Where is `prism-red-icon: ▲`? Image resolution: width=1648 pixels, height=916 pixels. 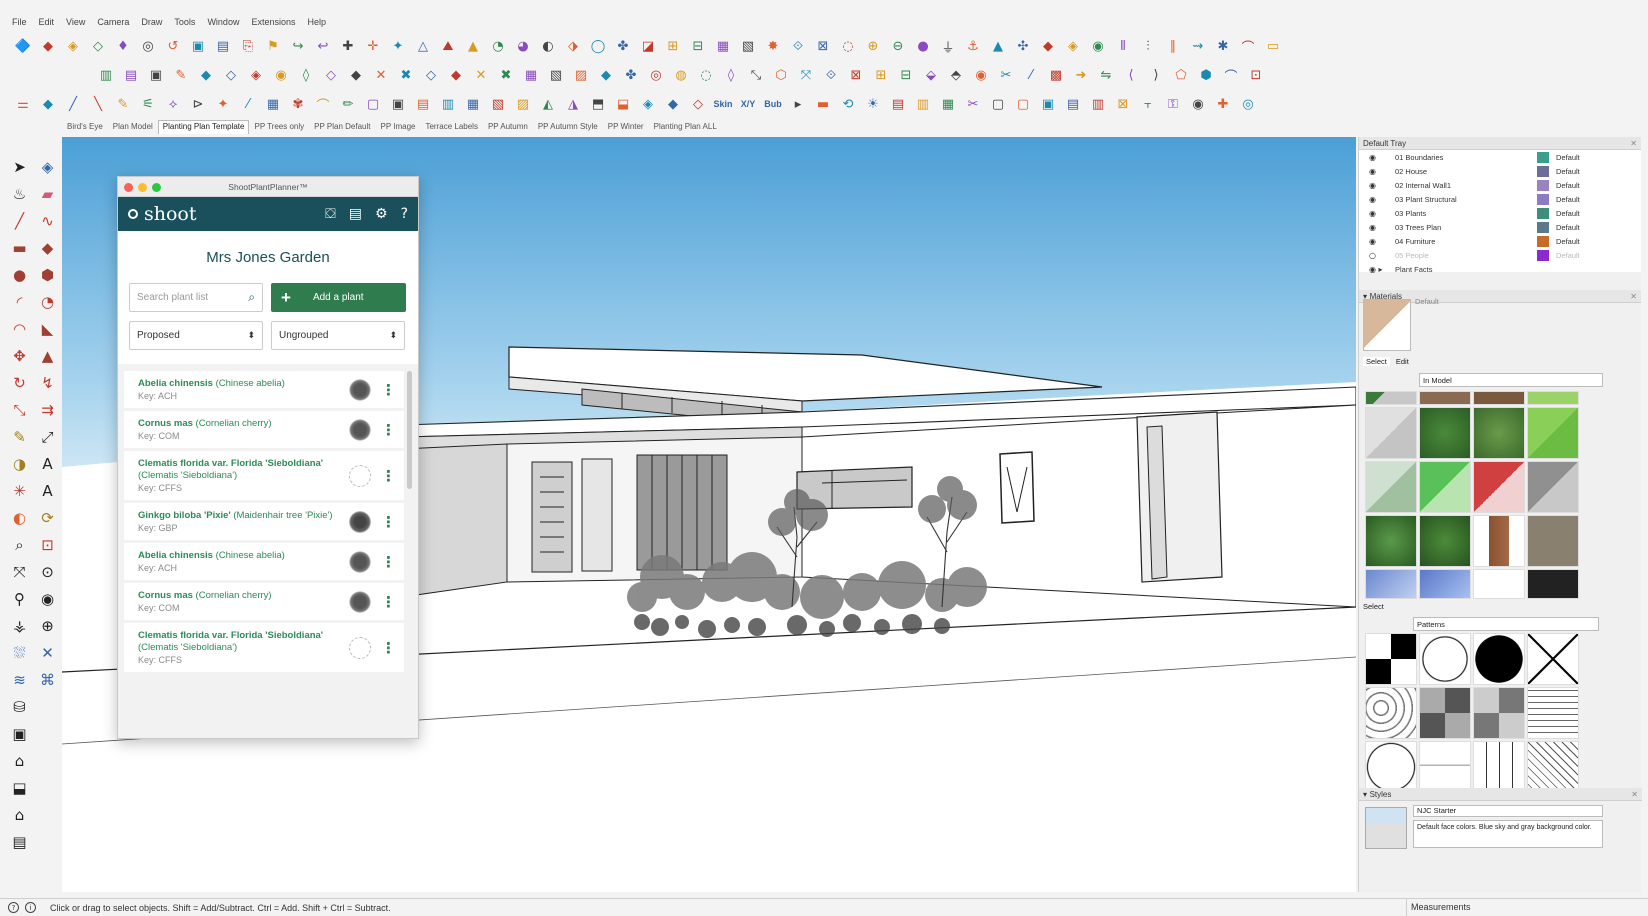
prism-red-icon: ▲ is located at coordinates (998, 46).